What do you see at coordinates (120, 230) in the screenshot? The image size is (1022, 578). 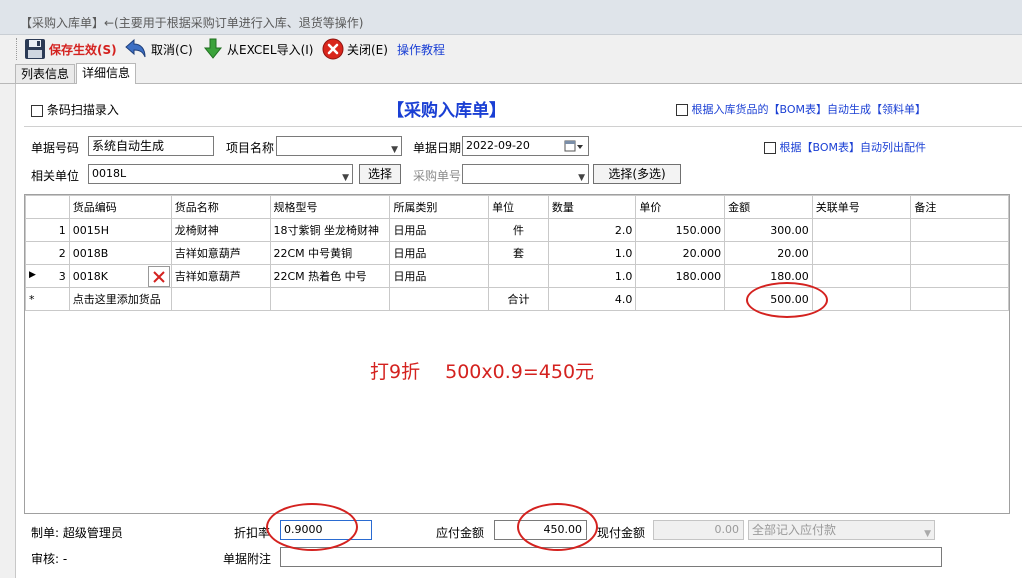 I see `cell-code: 0015H` at bounding box center [120, 230].